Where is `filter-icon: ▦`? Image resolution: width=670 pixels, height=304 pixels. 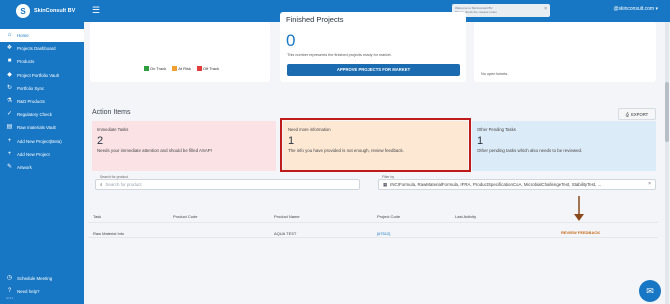 filter-icon: ▦ is located at coordinates (385, 184).